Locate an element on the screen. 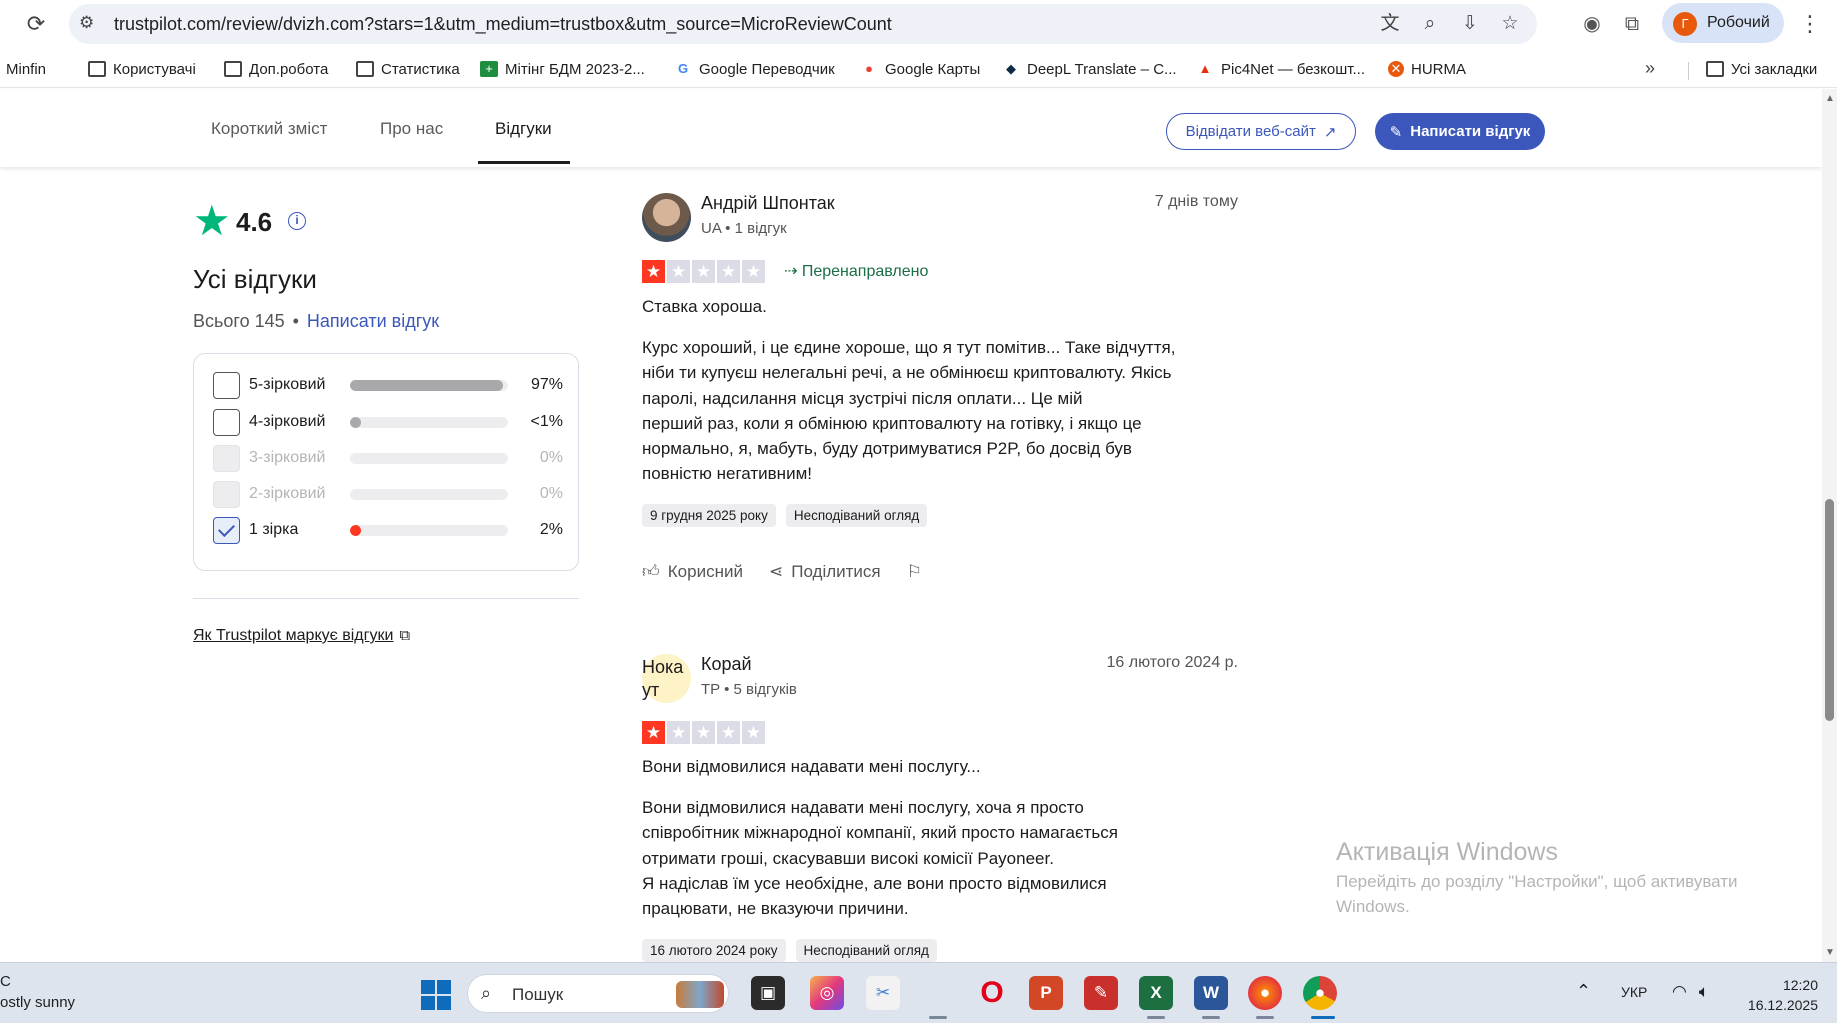 The width and height of the screenshot is (1837, 1023). report-button: ⚐ is located at coordinates (914, 572).